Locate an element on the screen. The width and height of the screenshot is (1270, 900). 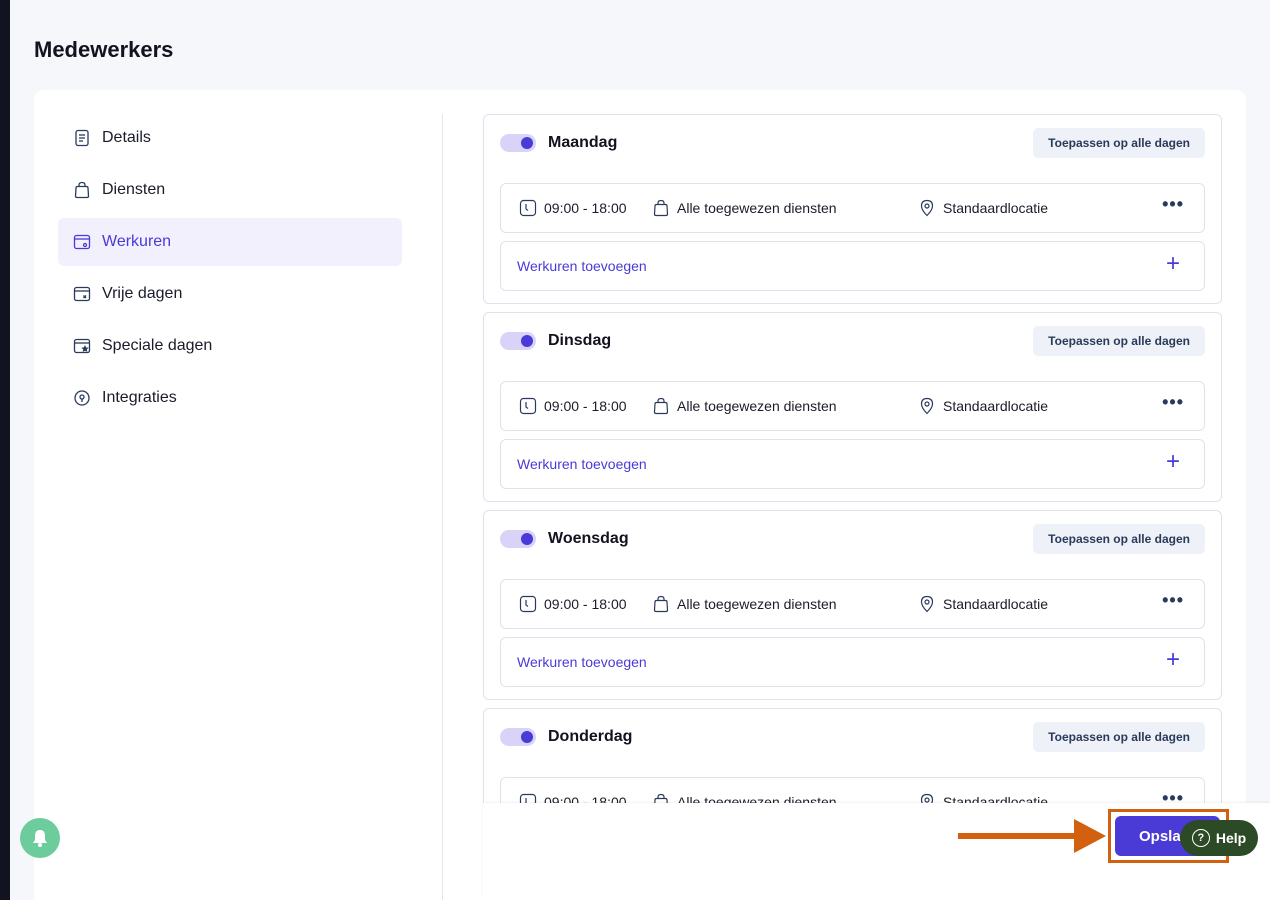
day-name: Donderdag is located at coordinates (590, 736).